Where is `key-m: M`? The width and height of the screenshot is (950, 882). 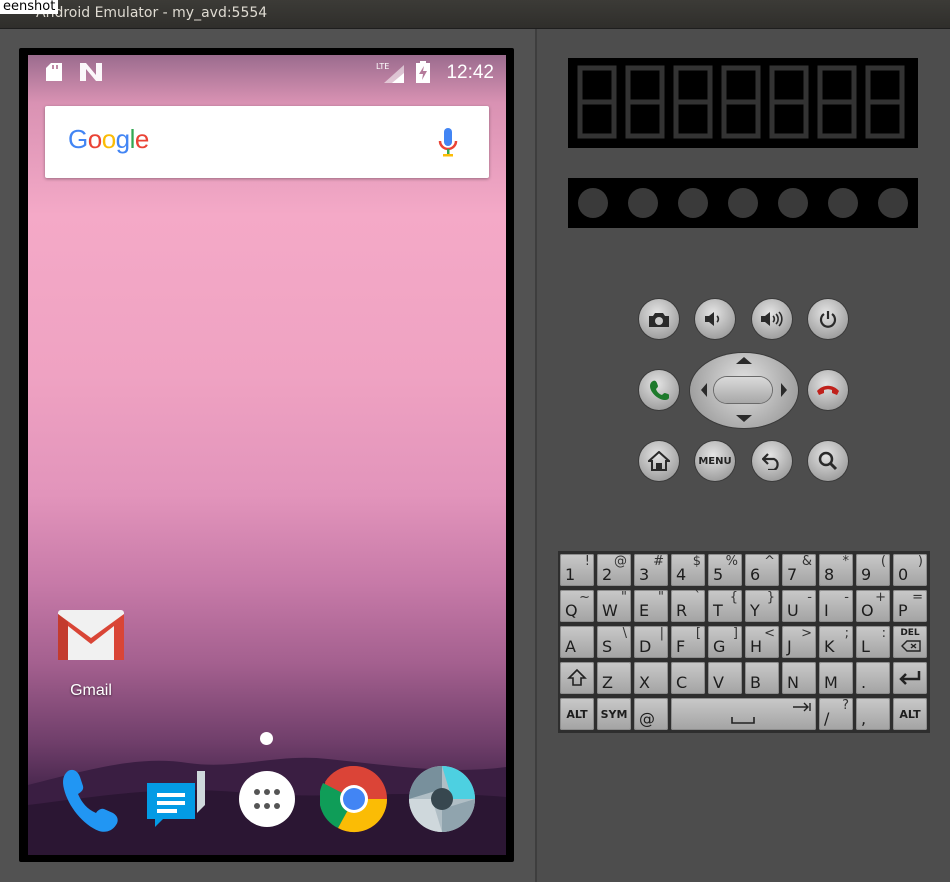 key-m: M is located at coordinates (836, 678).